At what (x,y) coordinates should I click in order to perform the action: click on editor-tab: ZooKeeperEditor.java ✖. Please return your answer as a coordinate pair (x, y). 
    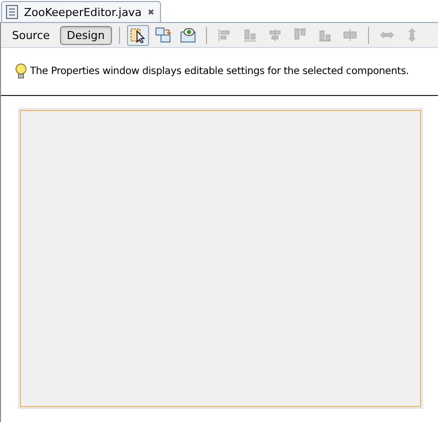
    Looking at the image, I should click on (81, 11).